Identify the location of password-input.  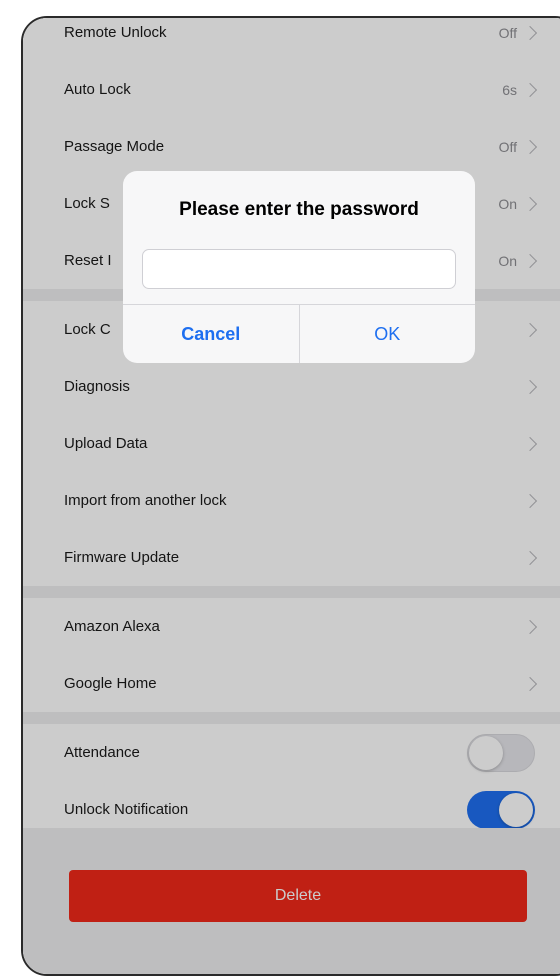
(299, 269).